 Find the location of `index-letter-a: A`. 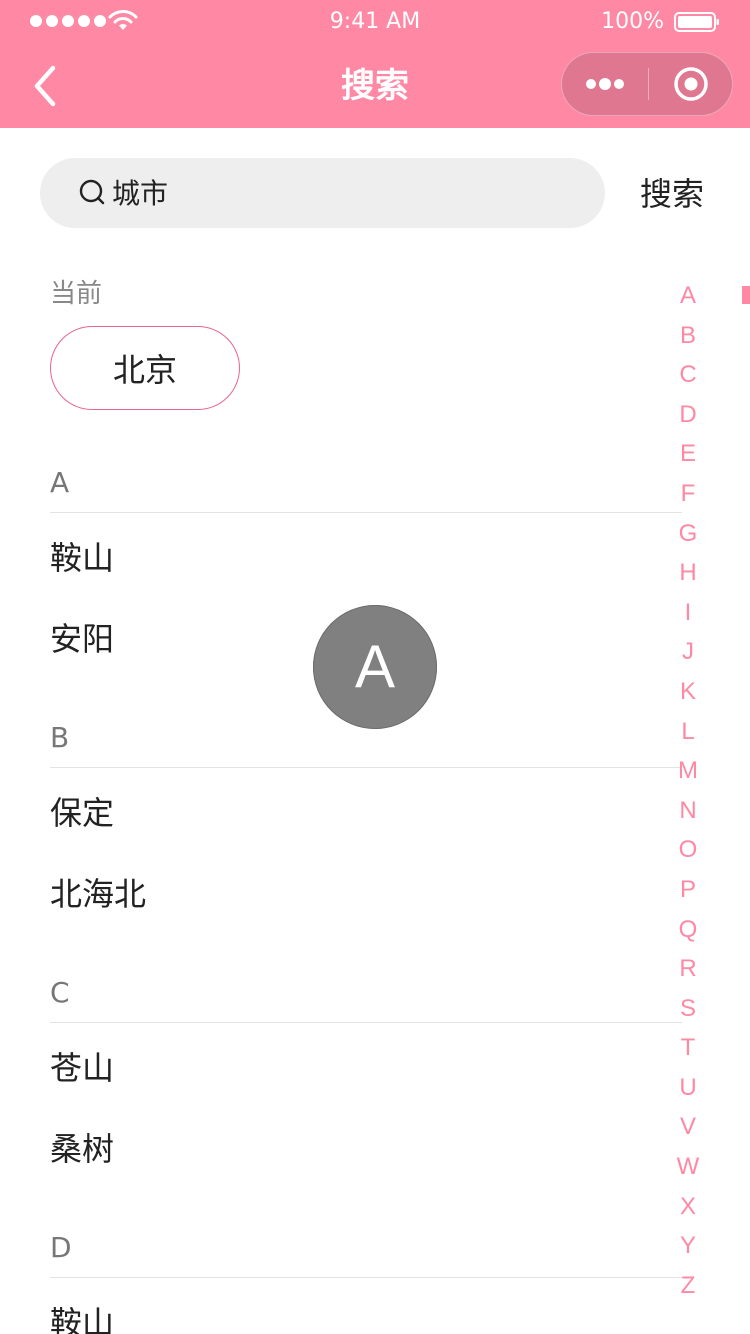

index-letter-a: A is located at coordinates (688, 300).